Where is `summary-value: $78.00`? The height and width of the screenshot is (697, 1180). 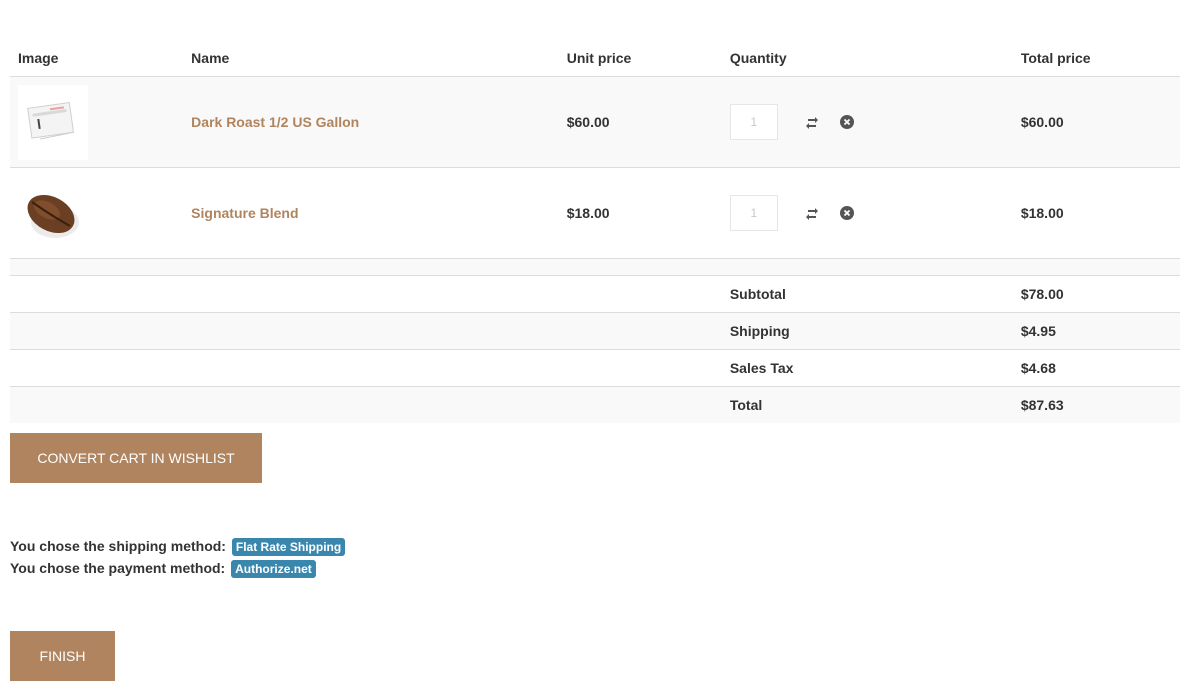
summary-value: $78.00 is located at coordinates (1096, 294).